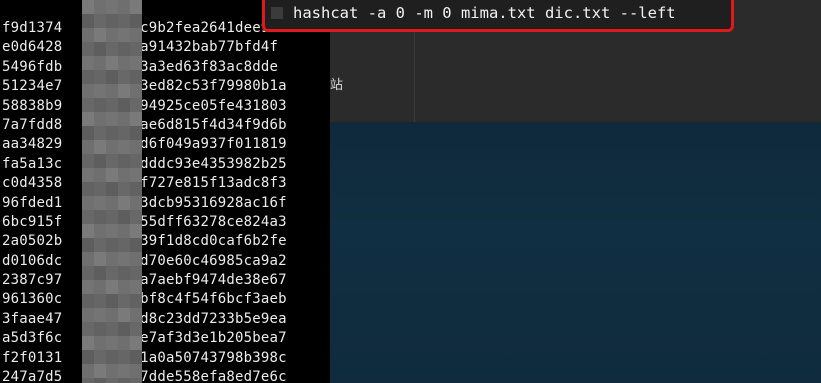  Describe the element at coordinates (144, 47) in the screenshot. I see `hash-line: e0d6428 7a91432bab77bfd4f` at that location.